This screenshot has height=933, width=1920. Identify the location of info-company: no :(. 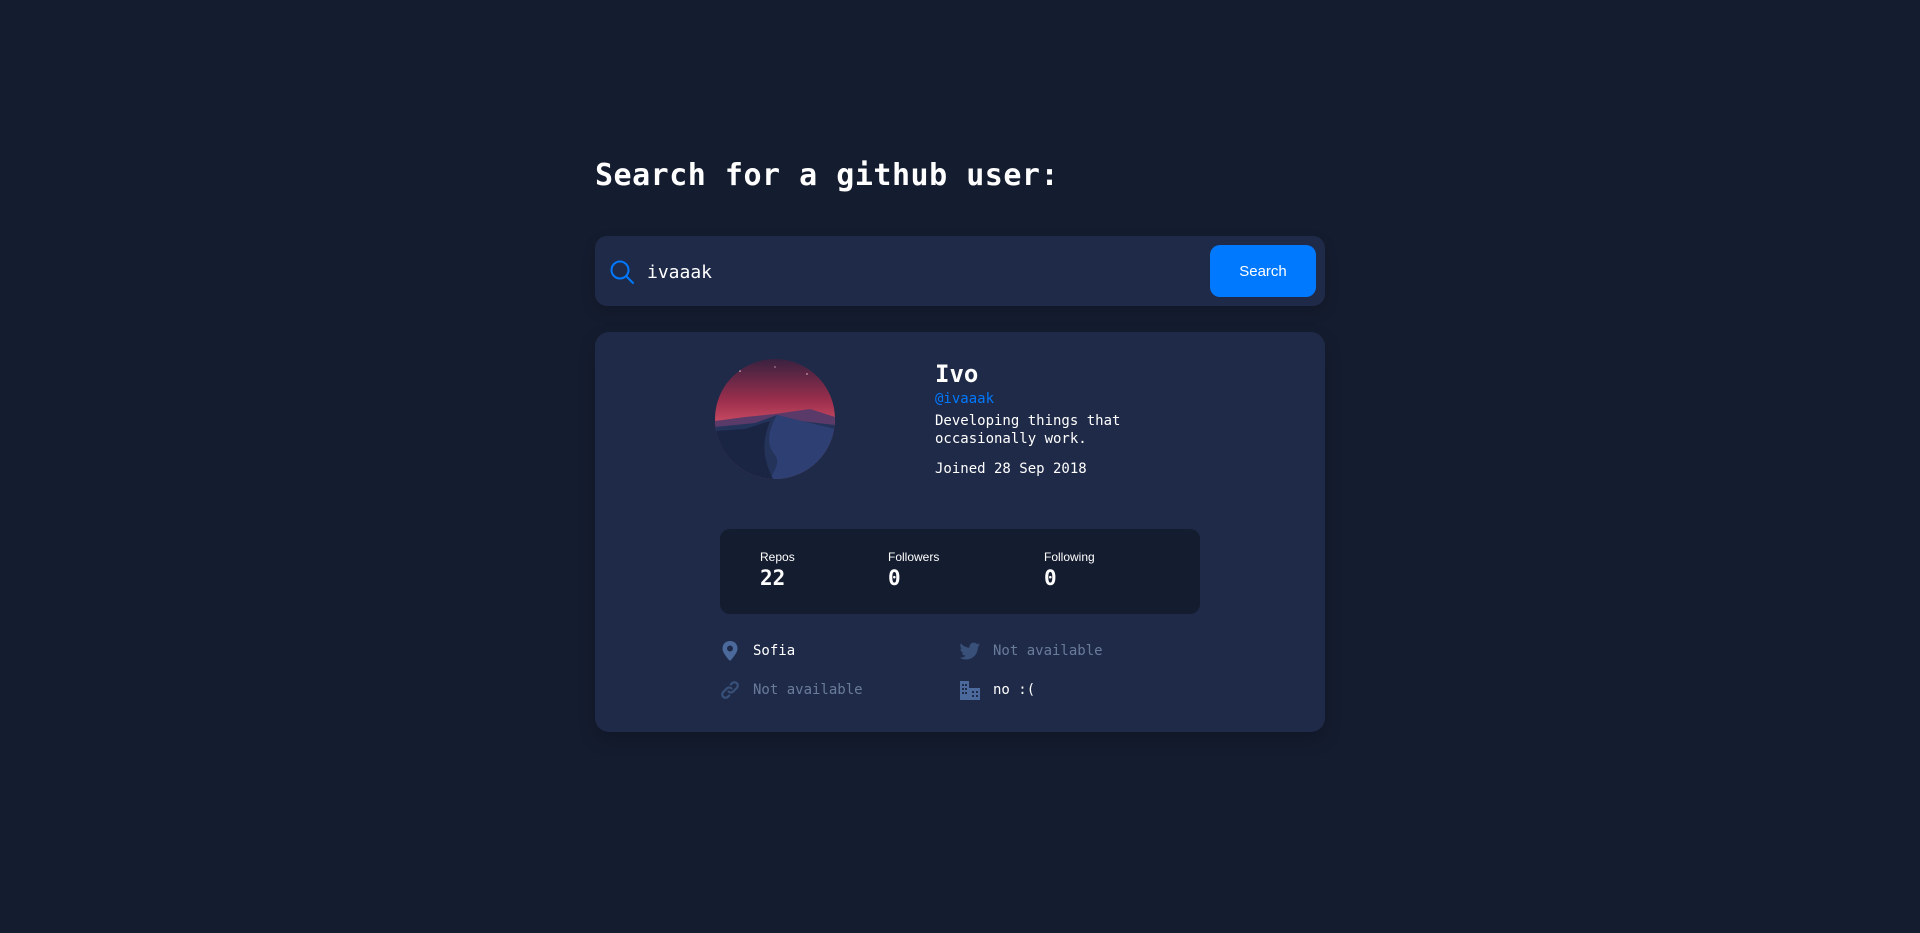
(997, 690).